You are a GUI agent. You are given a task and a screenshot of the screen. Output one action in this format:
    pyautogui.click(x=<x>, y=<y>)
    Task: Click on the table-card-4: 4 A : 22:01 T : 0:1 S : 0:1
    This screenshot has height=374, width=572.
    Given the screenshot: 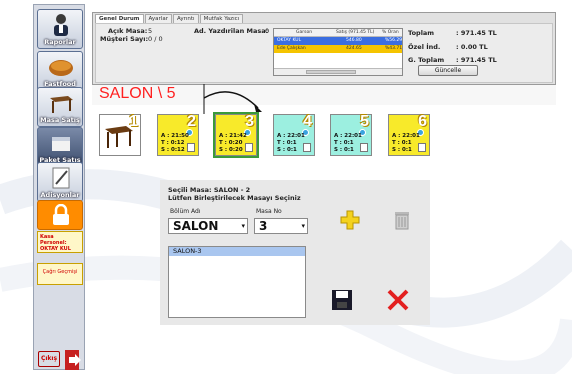 What is the action you would take?
    pyautogui.click(x=294, y=134)
    